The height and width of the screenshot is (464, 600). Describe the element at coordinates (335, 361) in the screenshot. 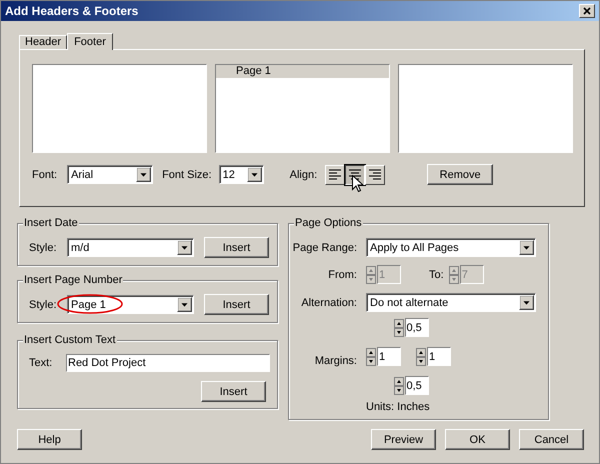

I see `field-label: Margins:` at that location.